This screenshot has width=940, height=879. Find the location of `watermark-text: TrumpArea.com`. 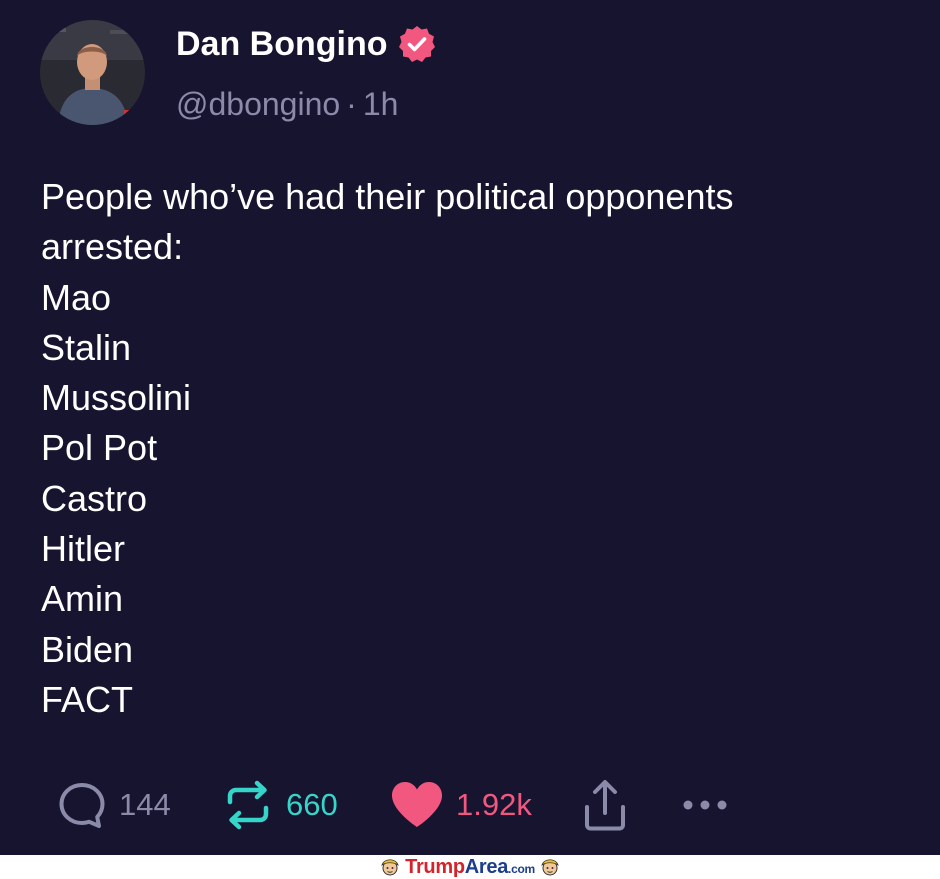

watermark-text: TrumpArea.com is located at coordinates (470, 867).